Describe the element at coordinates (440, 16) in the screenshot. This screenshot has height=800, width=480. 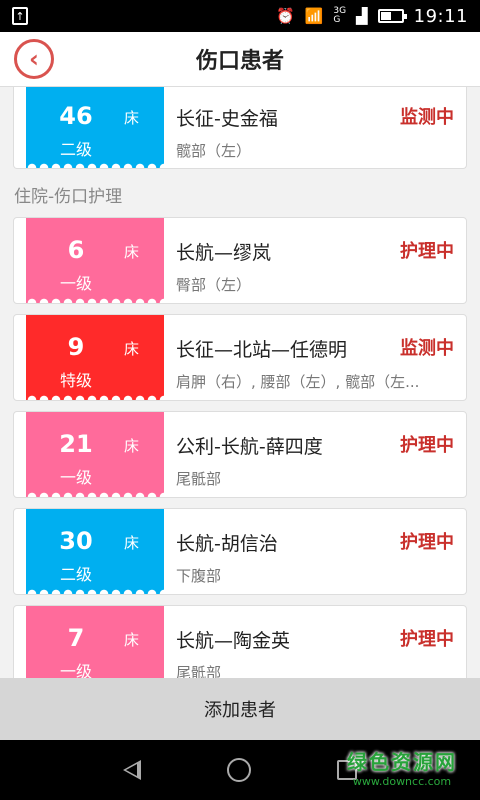
I see `clock: 19:11` at that location.